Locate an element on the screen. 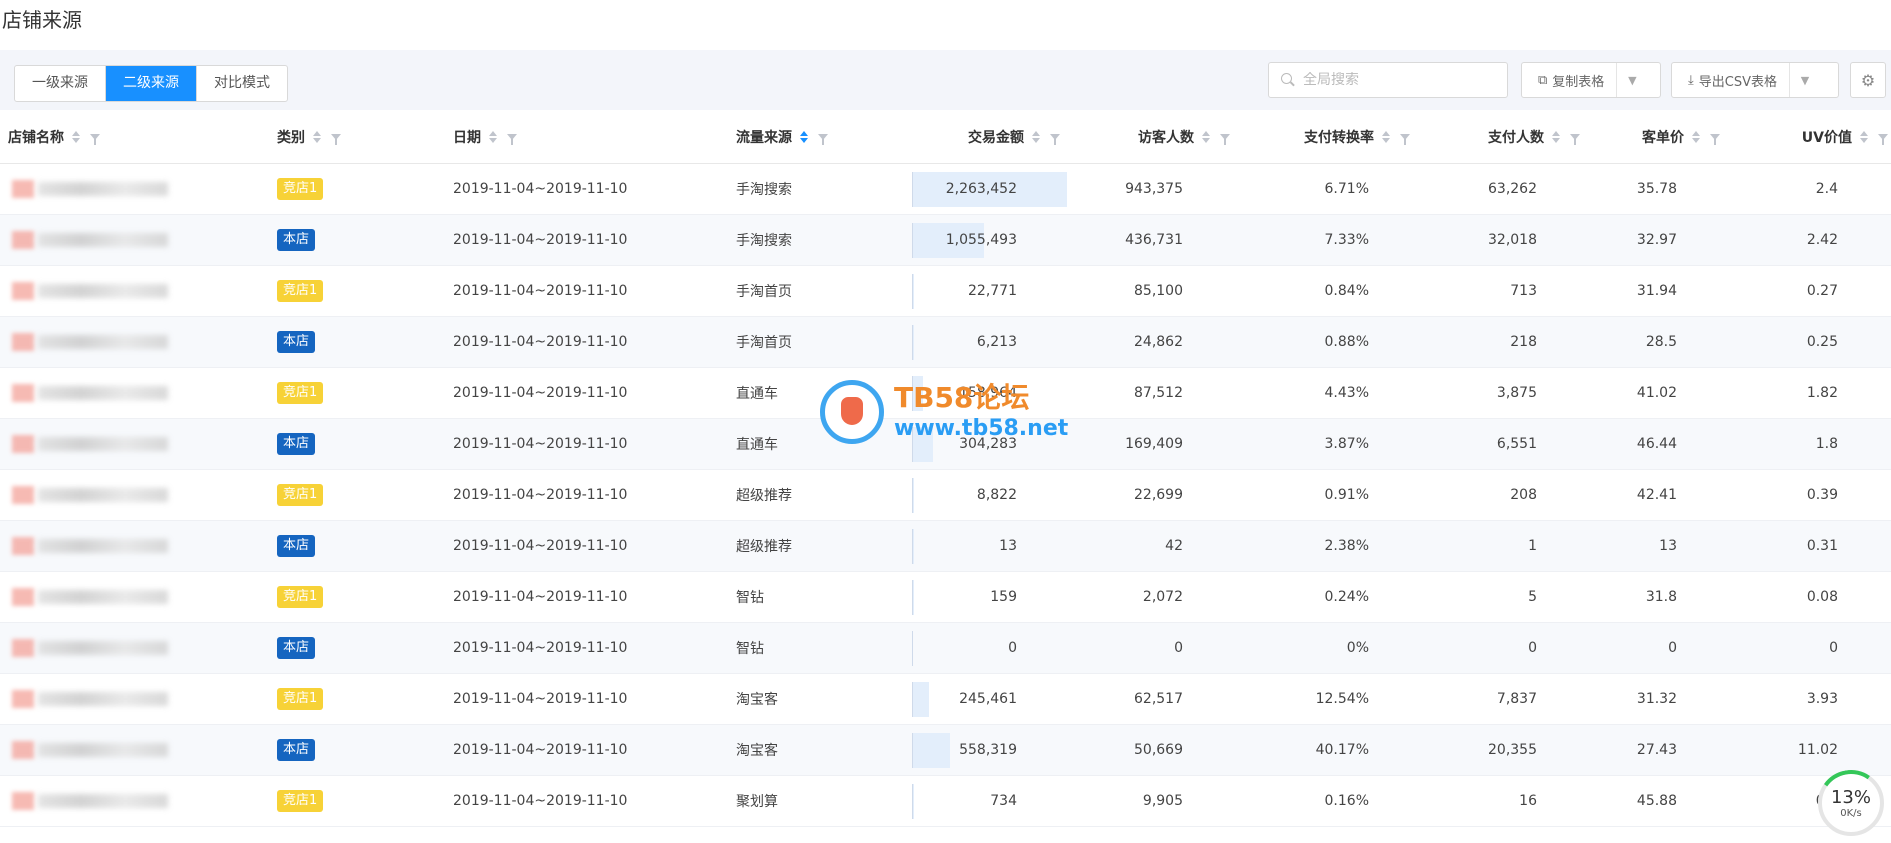  settings-button: ⚙ is located at coordinates (1868, 80).